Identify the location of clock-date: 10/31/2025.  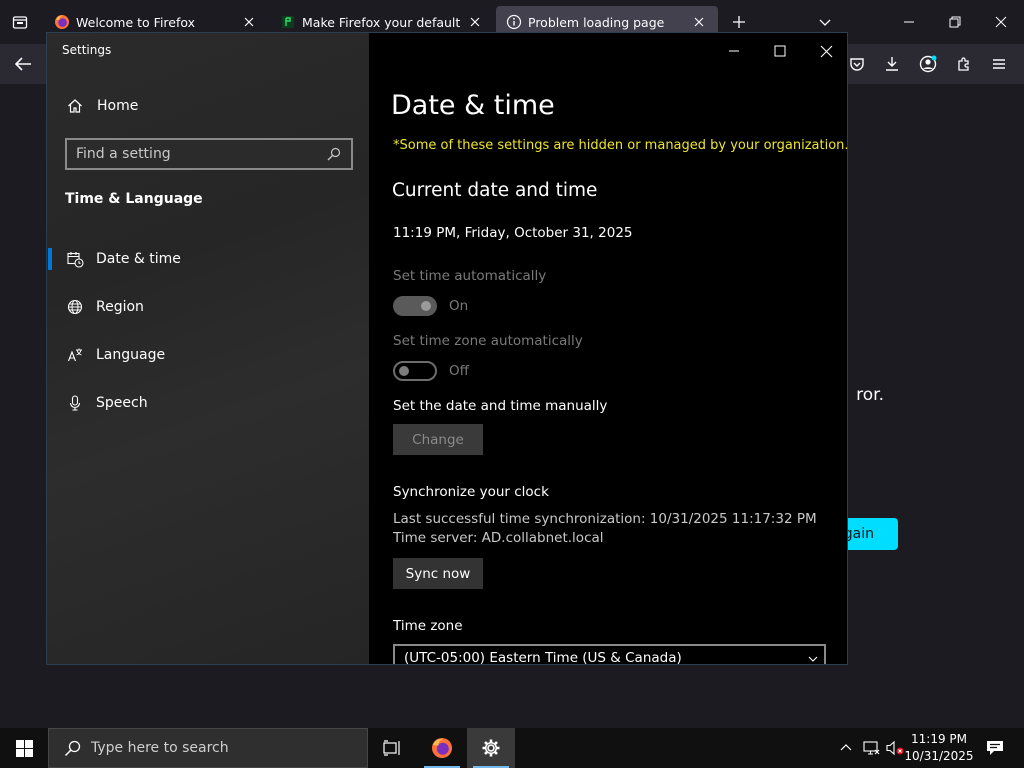
(939, 756).